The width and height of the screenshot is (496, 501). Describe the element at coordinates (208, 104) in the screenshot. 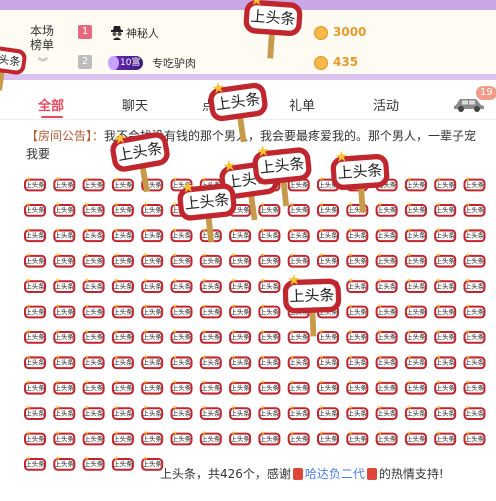

I see `tab-order: 点` at that location.